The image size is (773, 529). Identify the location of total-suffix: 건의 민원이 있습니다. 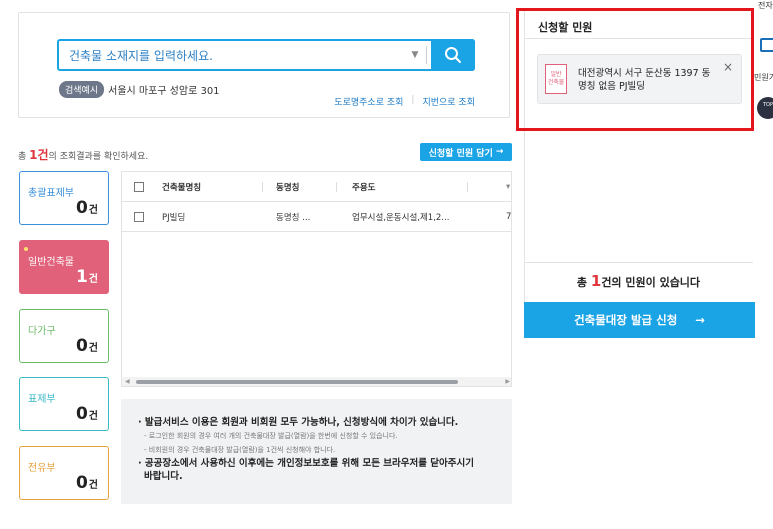
(651, 282).